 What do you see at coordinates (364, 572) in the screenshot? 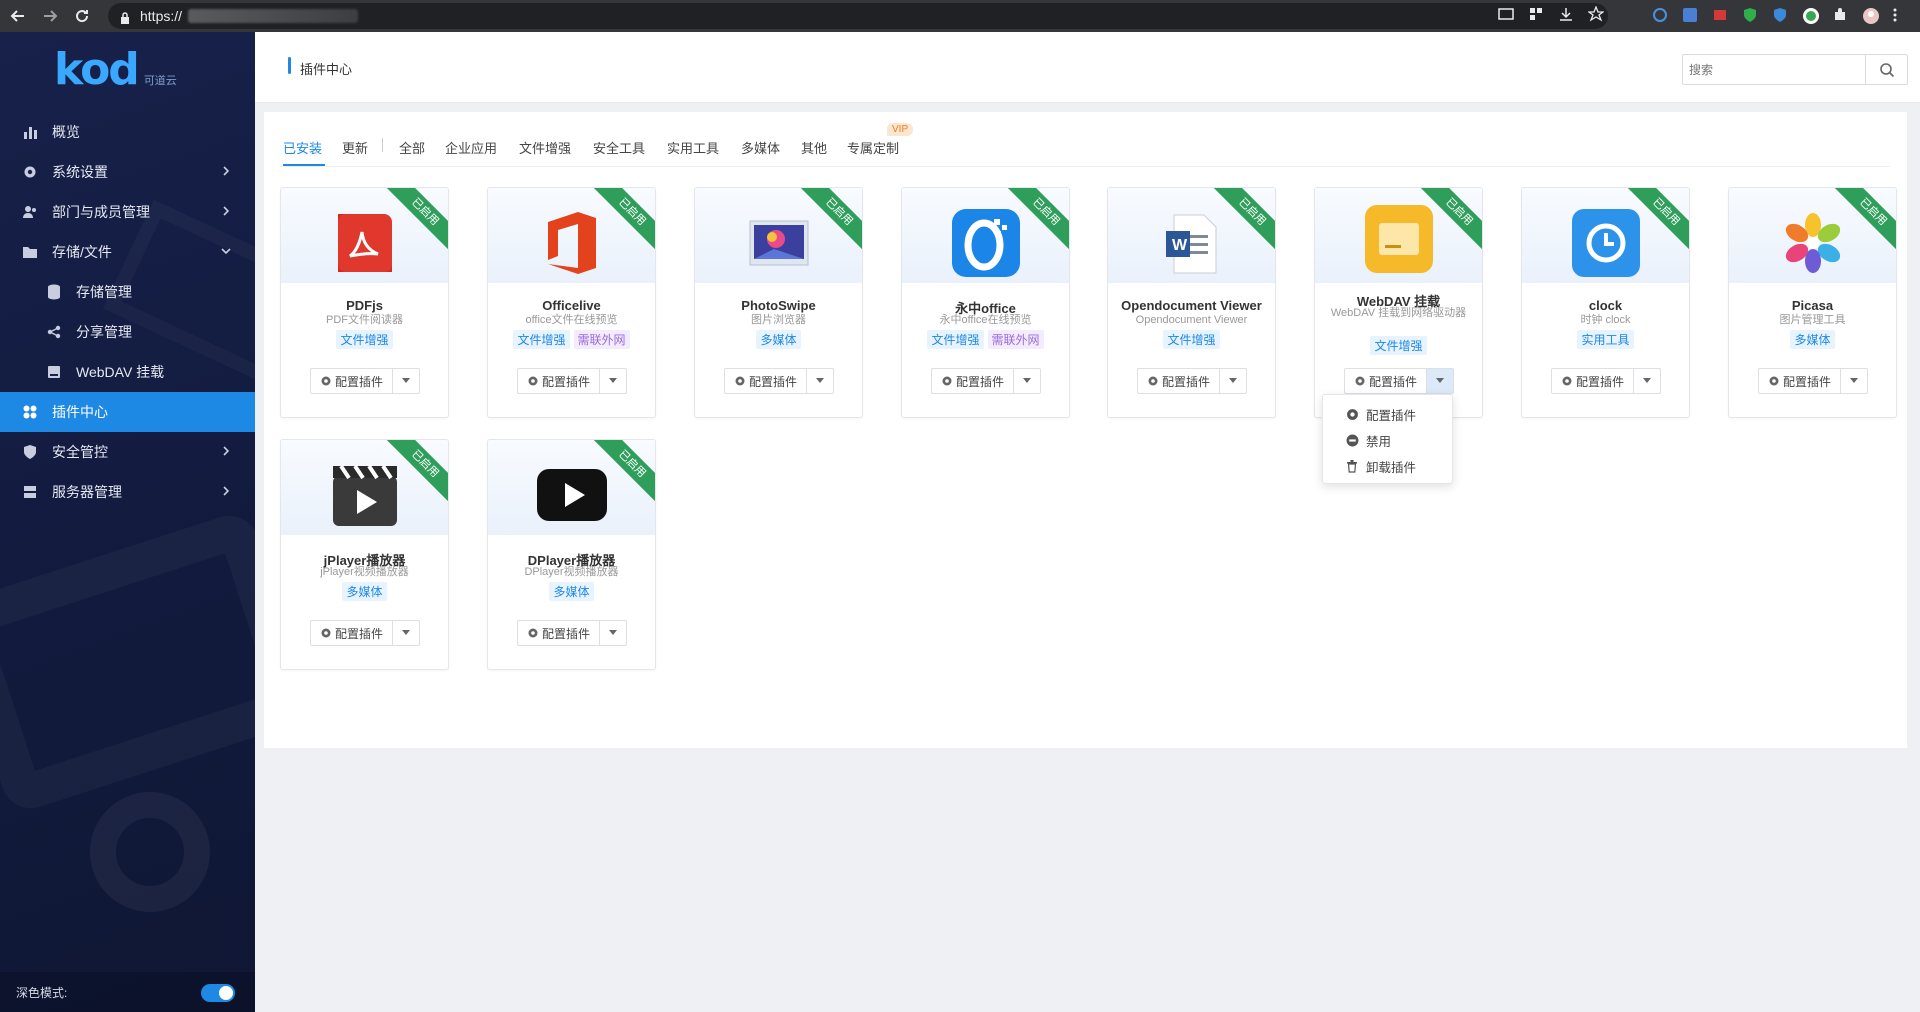
I see `plugin-desc: jPlayer视频播放器` at bounding box center [364, 572].